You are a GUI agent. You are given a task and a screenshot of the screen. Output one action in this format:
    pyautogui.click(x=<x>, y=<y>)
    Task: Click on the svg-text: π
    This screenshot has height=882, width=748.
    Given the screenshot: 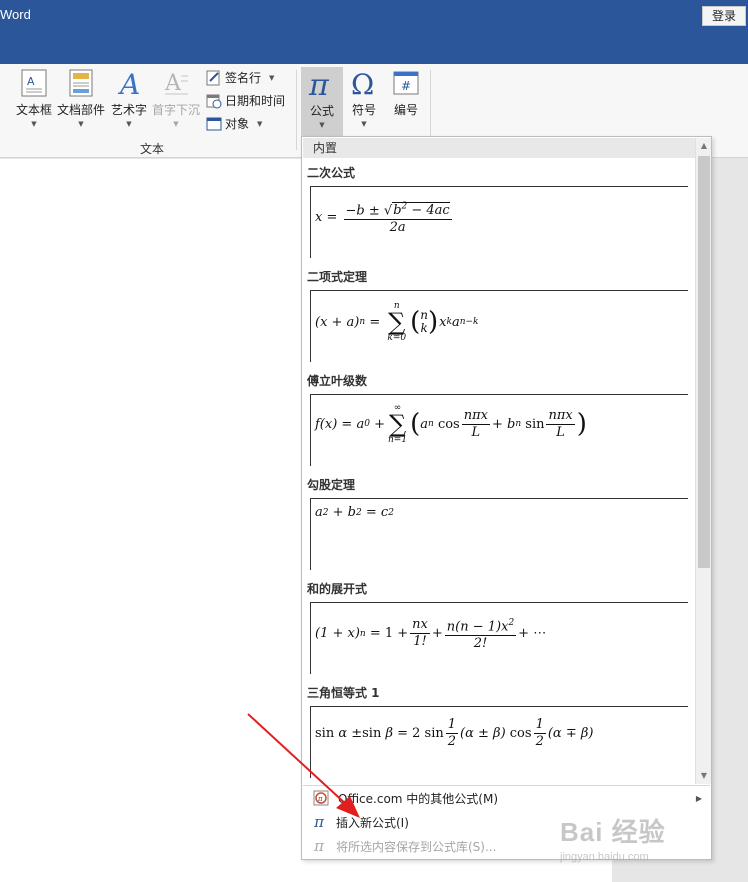 What is the action you would take?
    pyautogui.click(x=319, y=84)
    